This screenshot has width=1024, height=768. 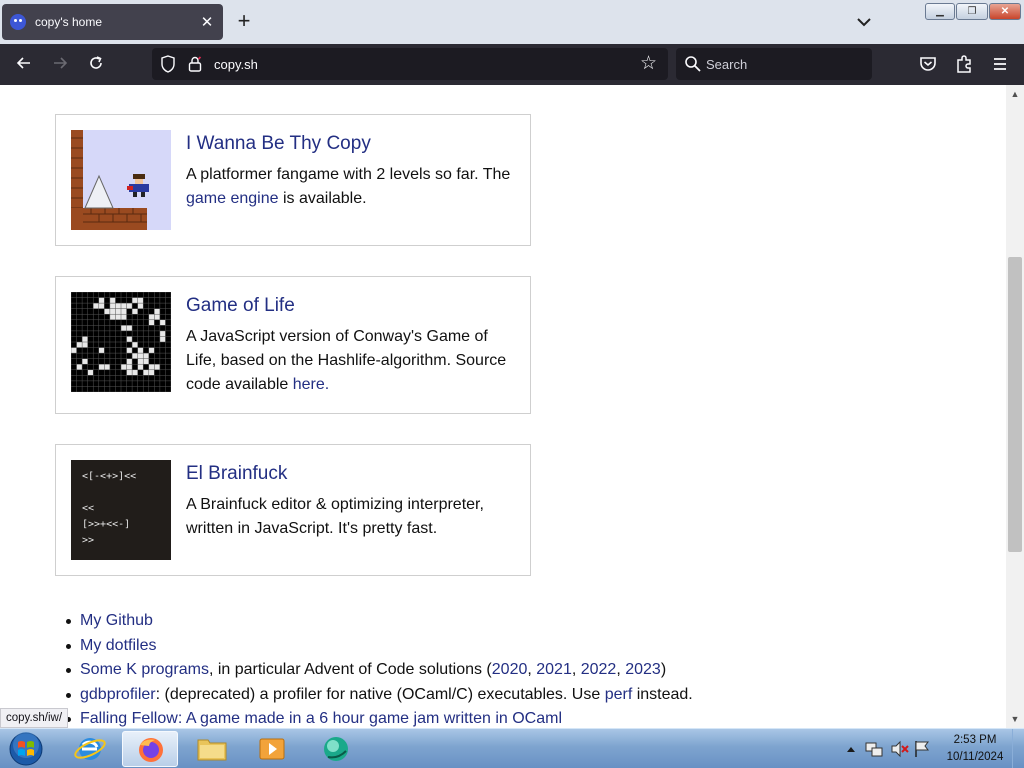 What do you see at coordinates (121, 342) in the screenshot?
I see `game-of-life-thumbnail` at bounding box center [121, 342].